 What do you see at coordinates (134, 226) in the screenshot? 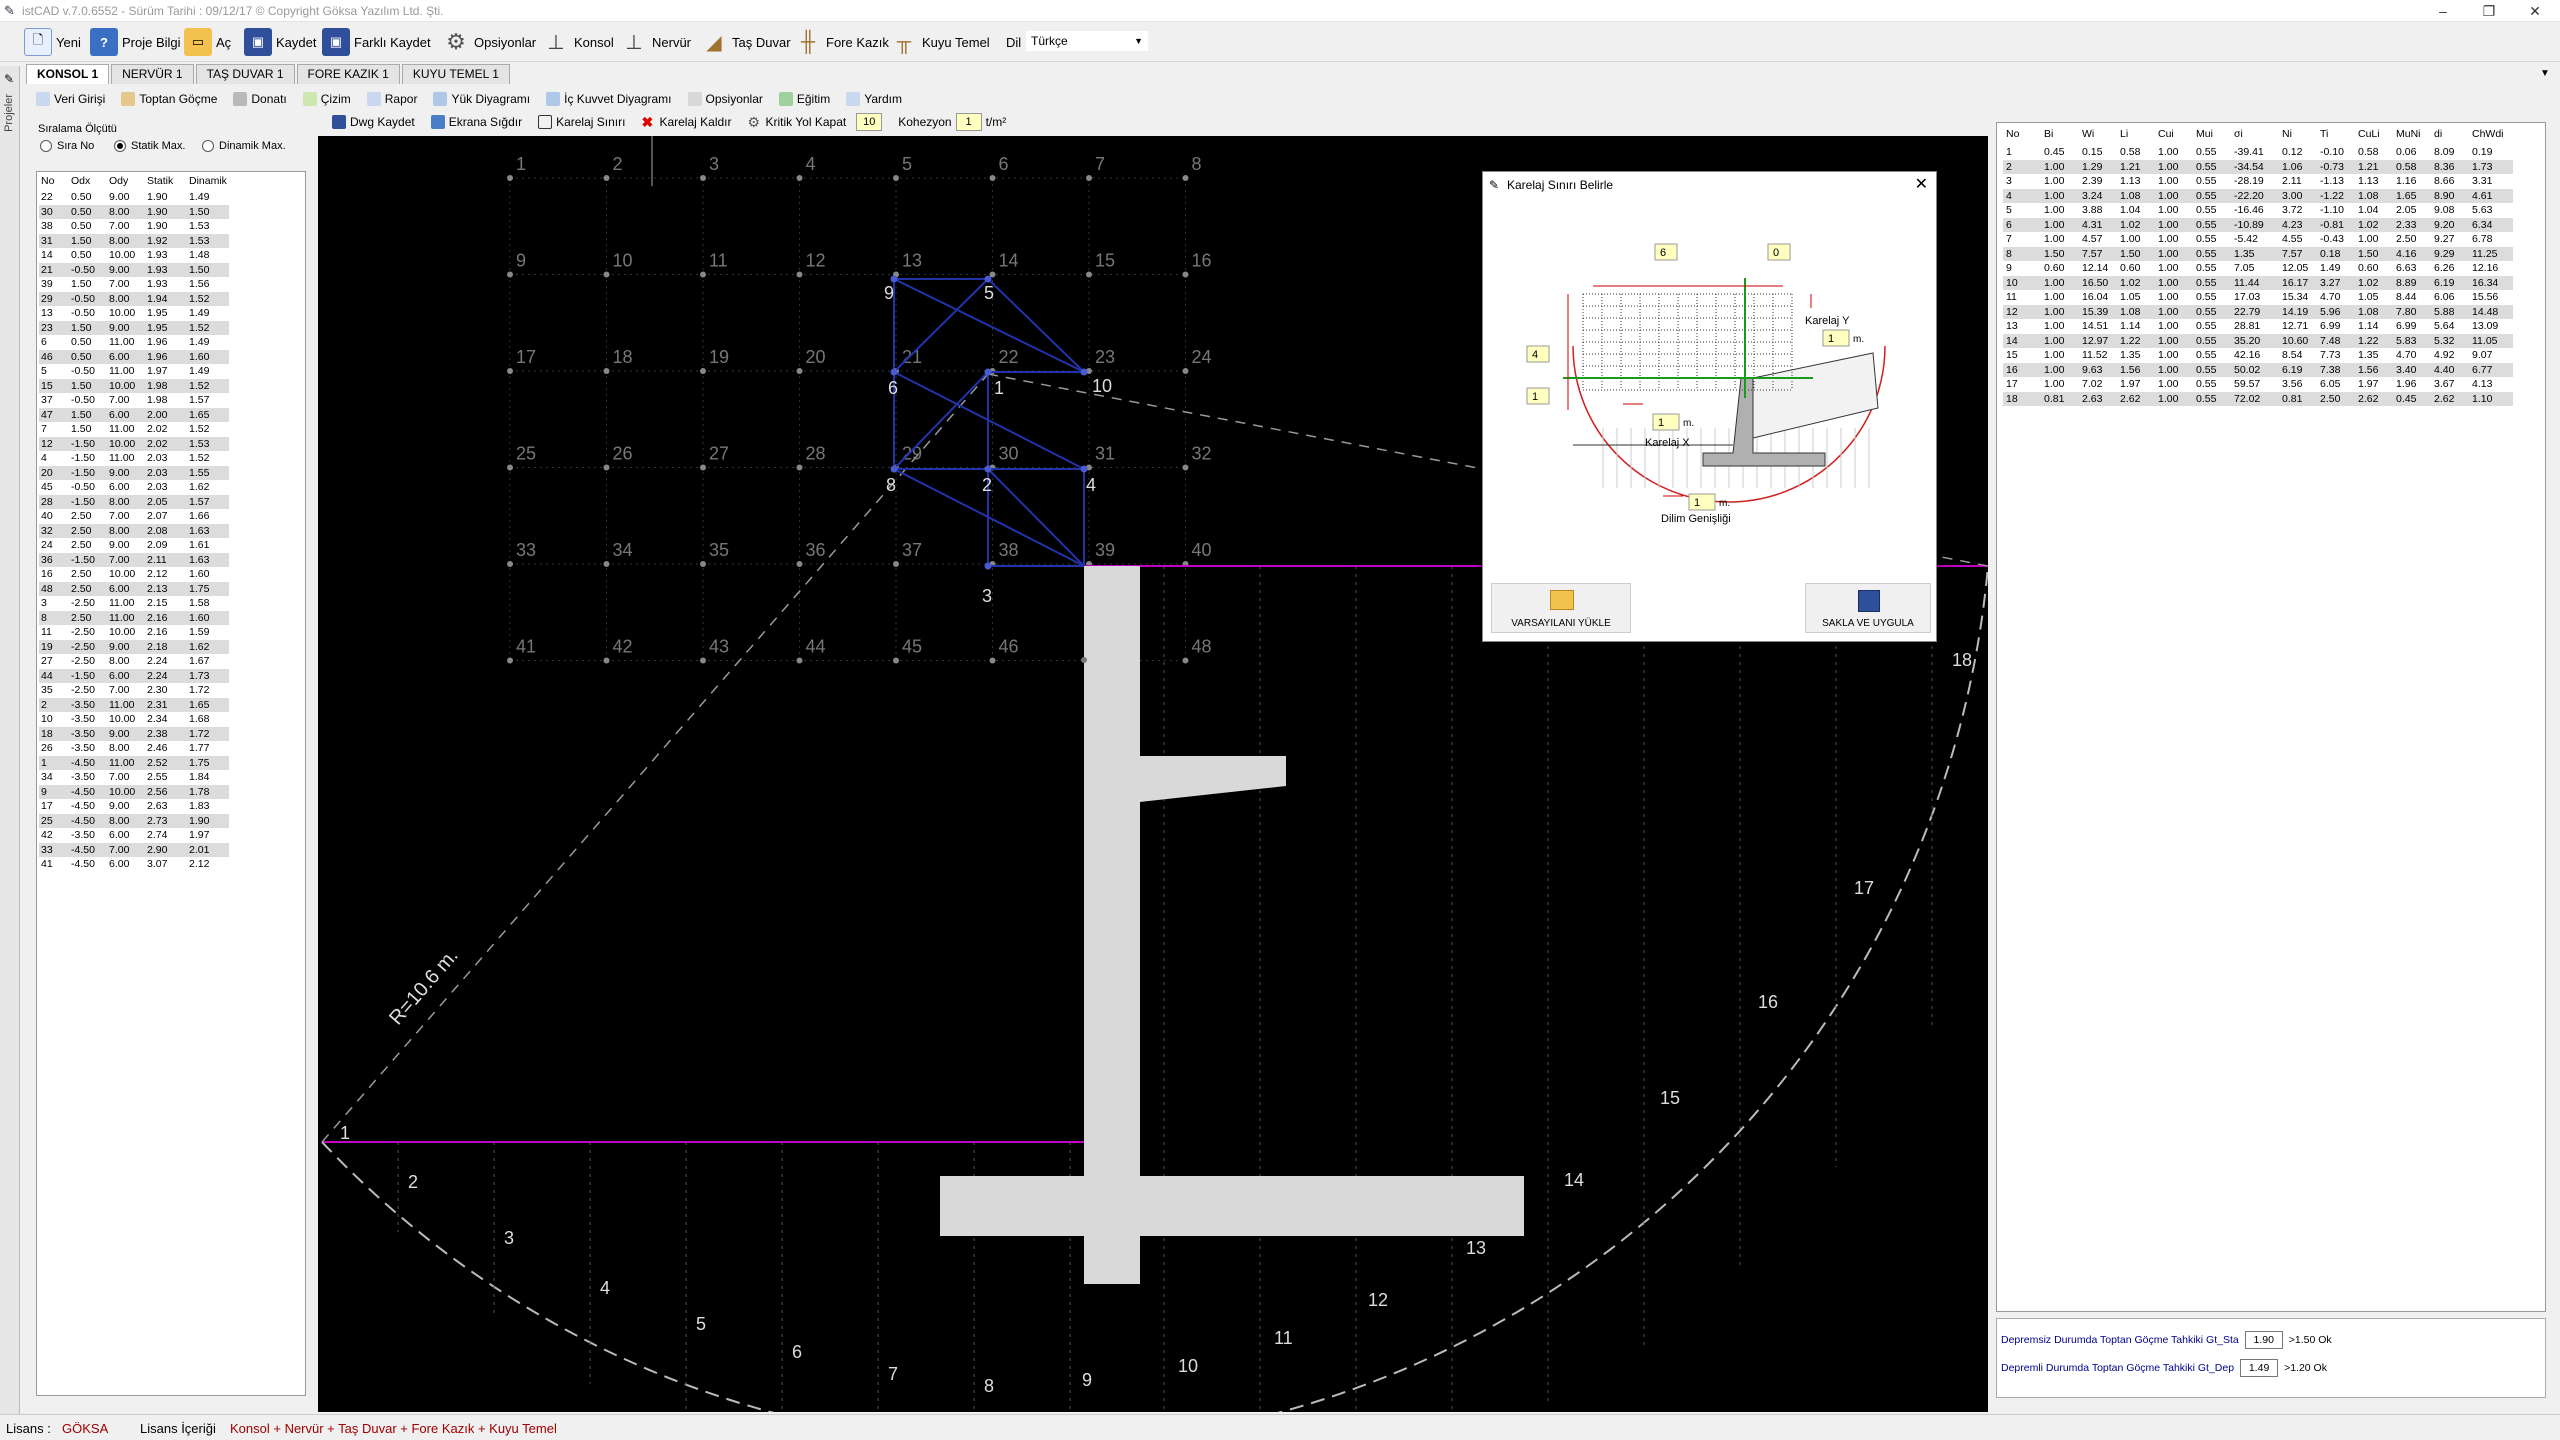
I see `table-row: 38 0.50 7.00 1.90 1.53` at bounding box center [134, 226].